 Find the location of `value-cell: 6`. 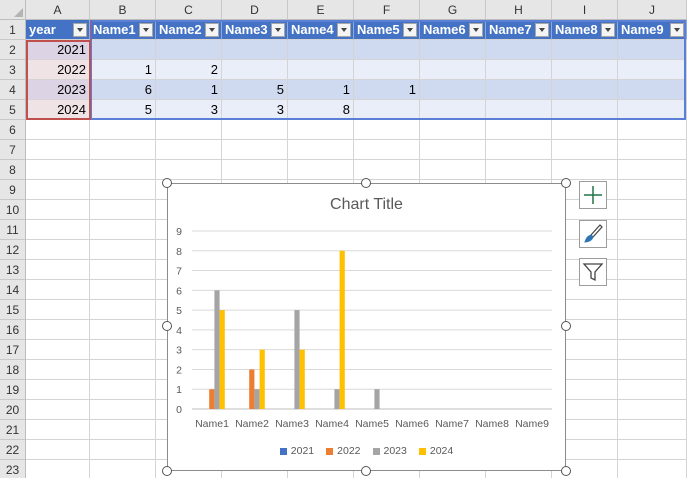

value-cell: 6 is located at coordinates (123, 90).